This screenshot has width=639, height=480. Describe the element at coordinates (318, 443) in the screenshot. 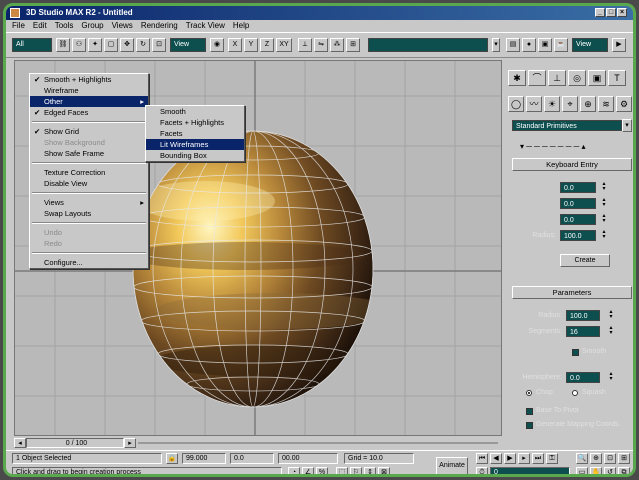

I see `time-track` at that location.